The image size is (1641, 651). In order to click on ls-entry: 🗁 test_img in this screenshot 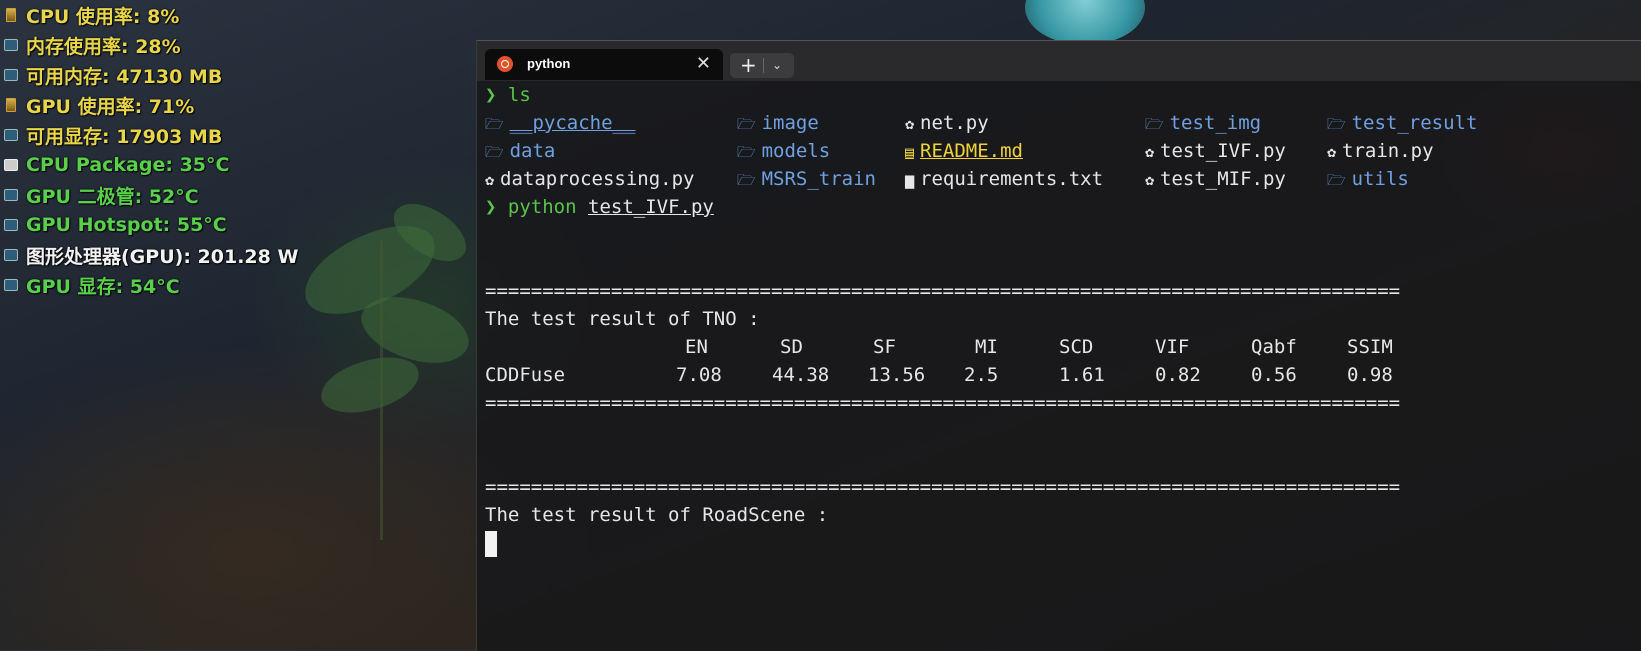, I will do `click(1203, 123)`.